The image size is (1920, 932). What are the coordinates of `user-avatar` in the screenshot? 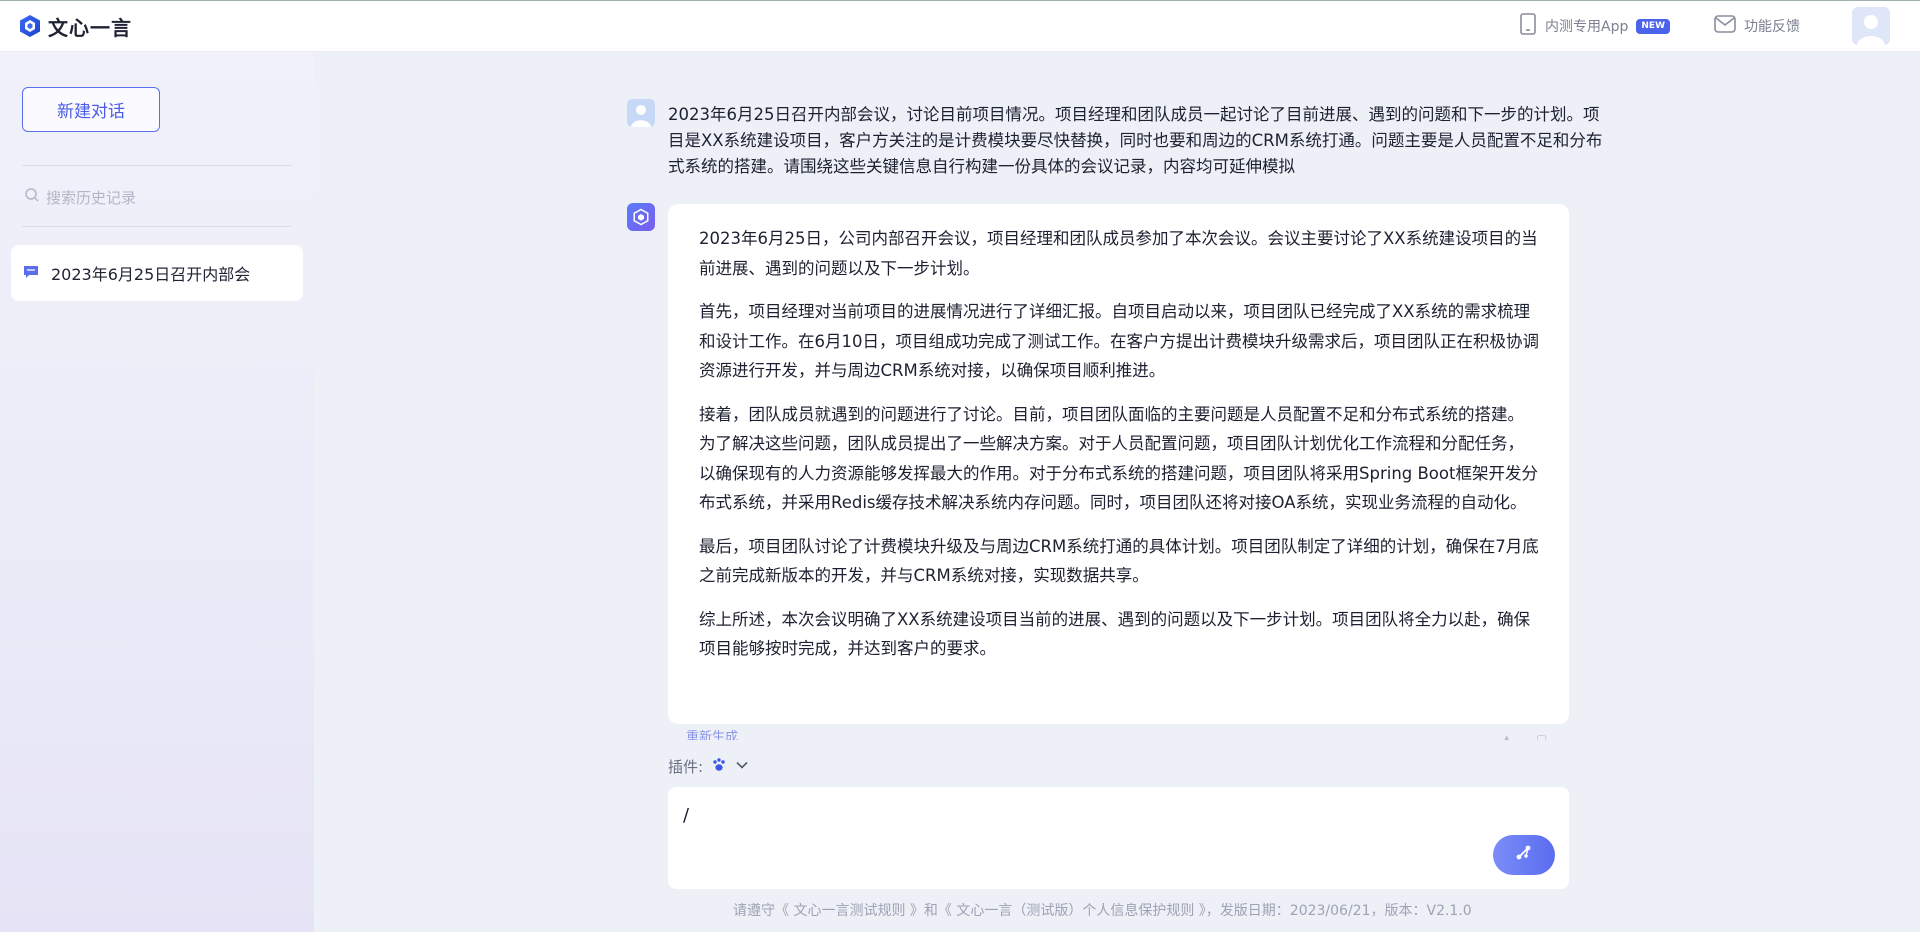 It's located at (641, 113).